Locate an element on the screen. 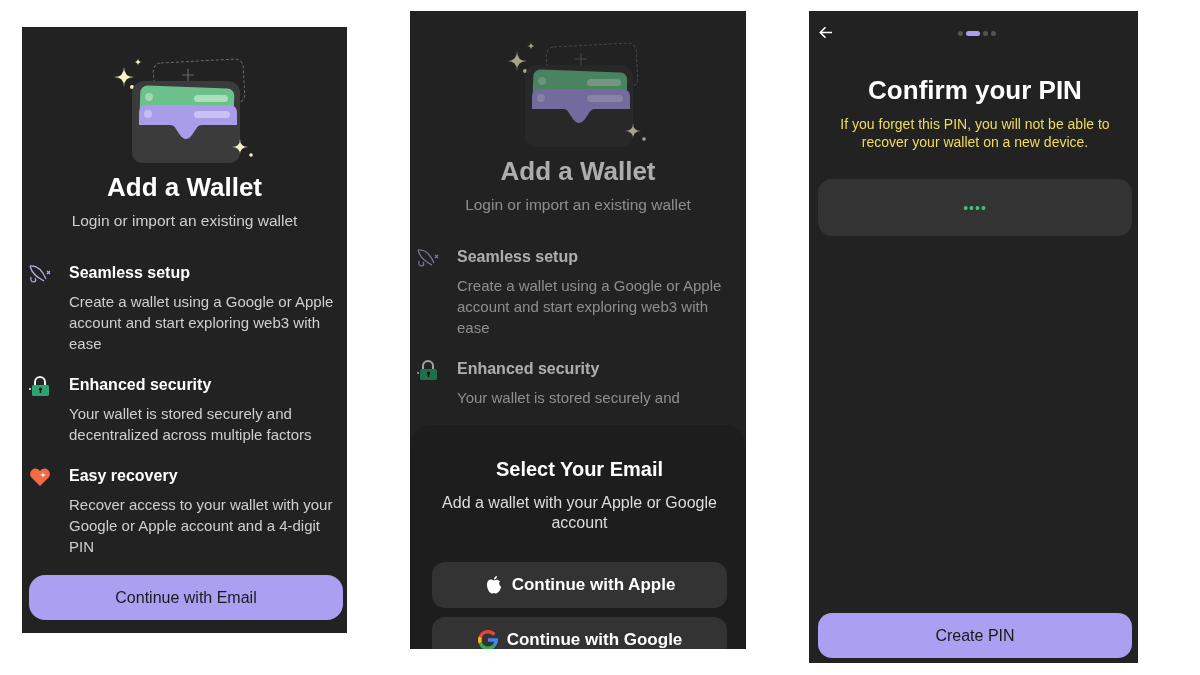 This screenshot has width=1200, height=675. google-sign-in-button: Continue with Google is located at coordinates (579, 633).